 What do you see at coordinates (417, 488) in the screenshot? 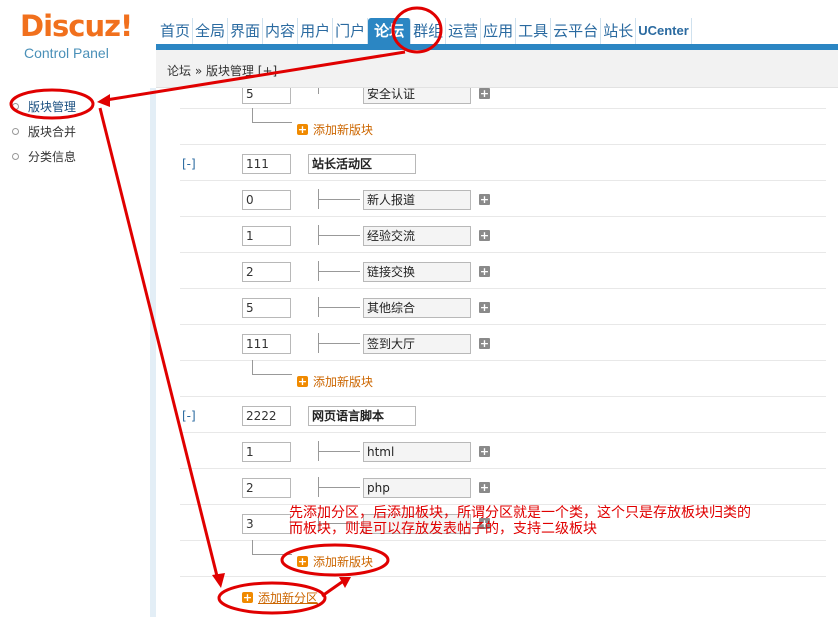
I see `board-name-input: php` at bounding box center [417, 488].